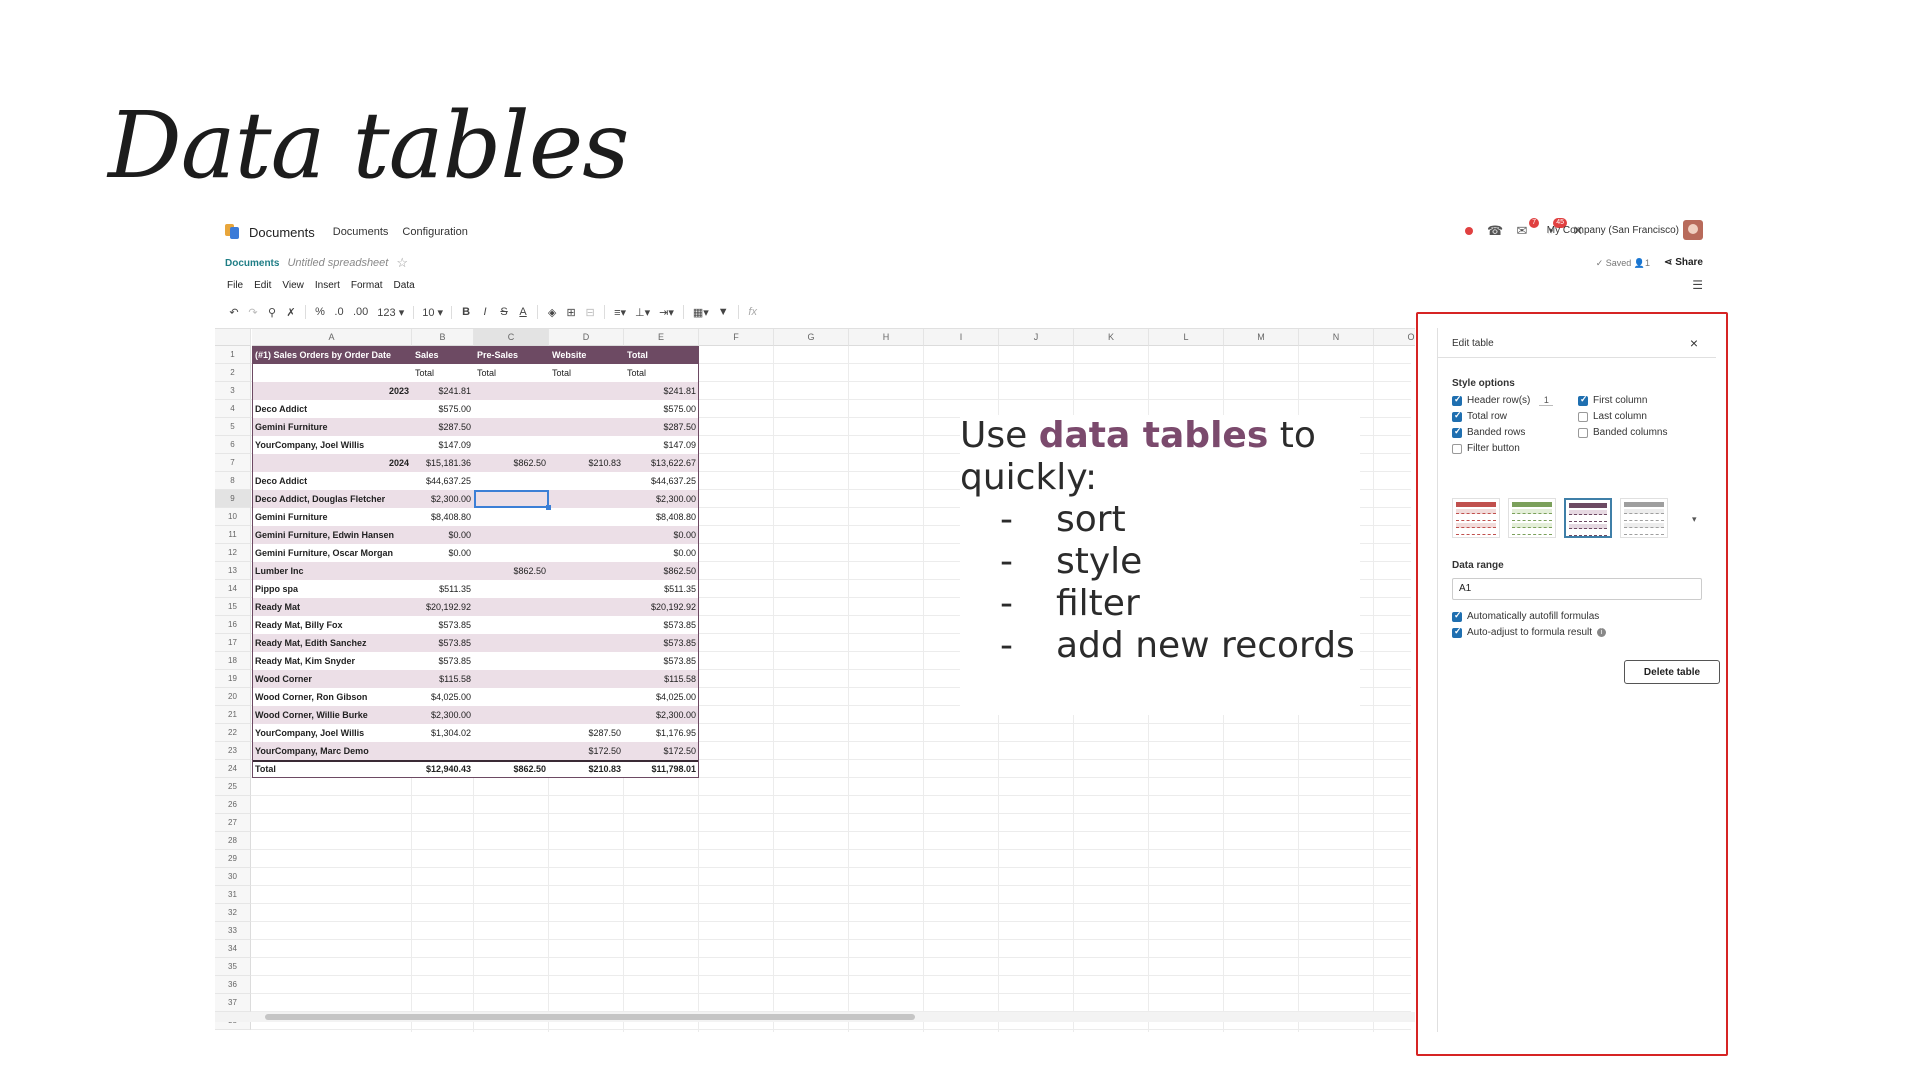 The image size is (1920, 1080). I want to click on horizontal-scrollbar, so click(815, 1017).